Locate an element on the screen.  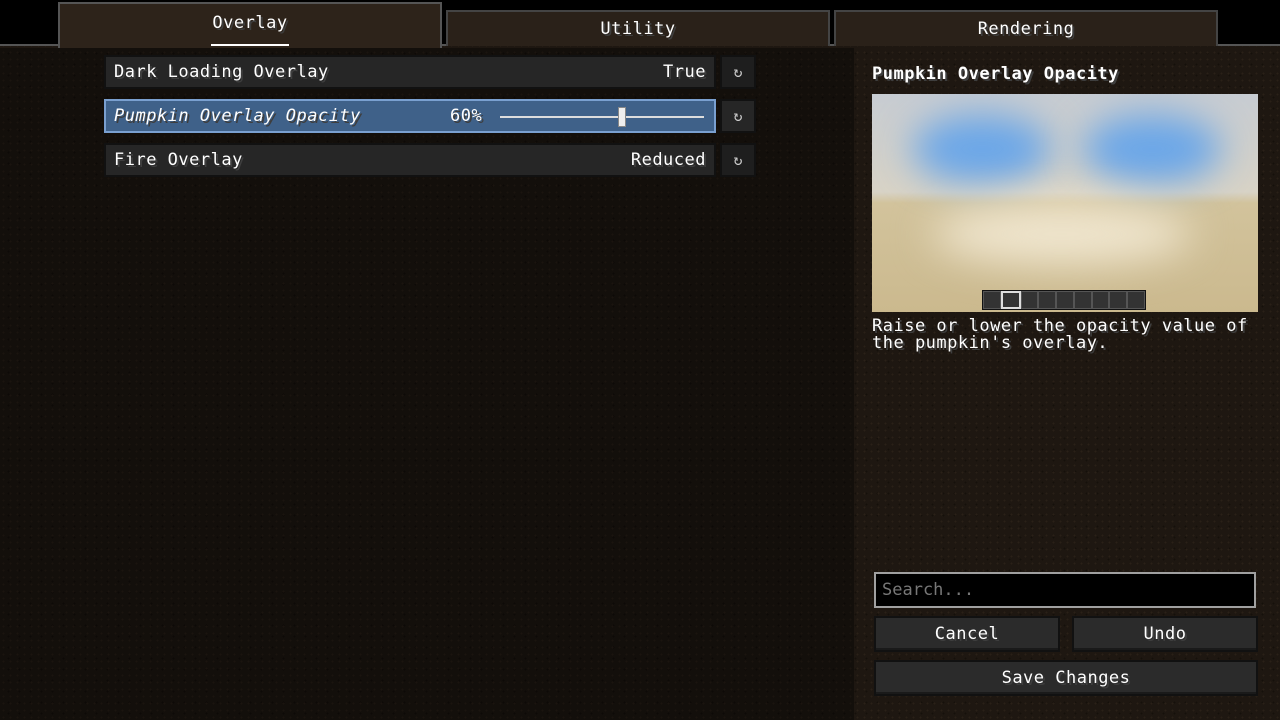
tab-label: Rendering is located at coordinates (1026, 29).